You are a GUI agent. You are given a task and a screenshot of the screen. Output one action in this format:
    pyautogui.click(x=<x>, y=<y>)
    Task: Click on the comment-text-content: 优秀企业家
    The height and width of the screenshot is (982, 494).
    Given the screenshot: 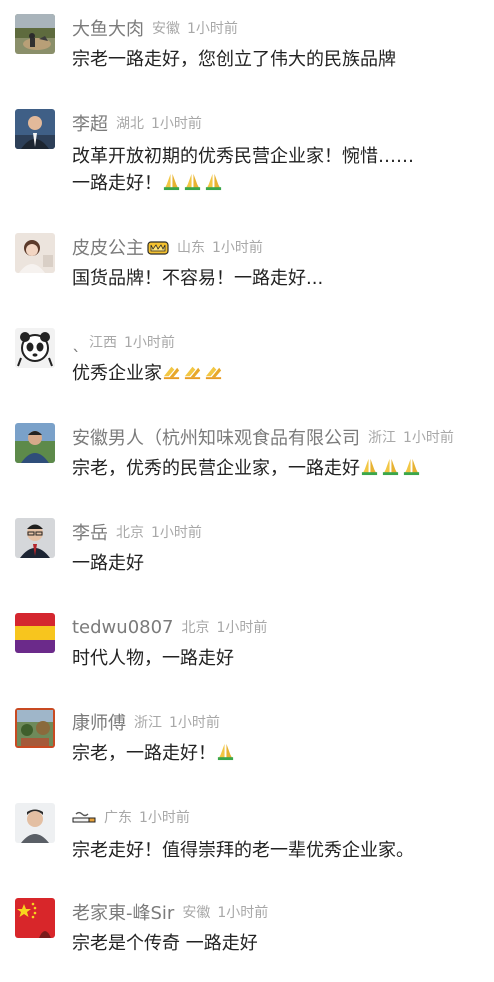 What is the action you would take?
    pyautogui.click(x=117, y=373)
    